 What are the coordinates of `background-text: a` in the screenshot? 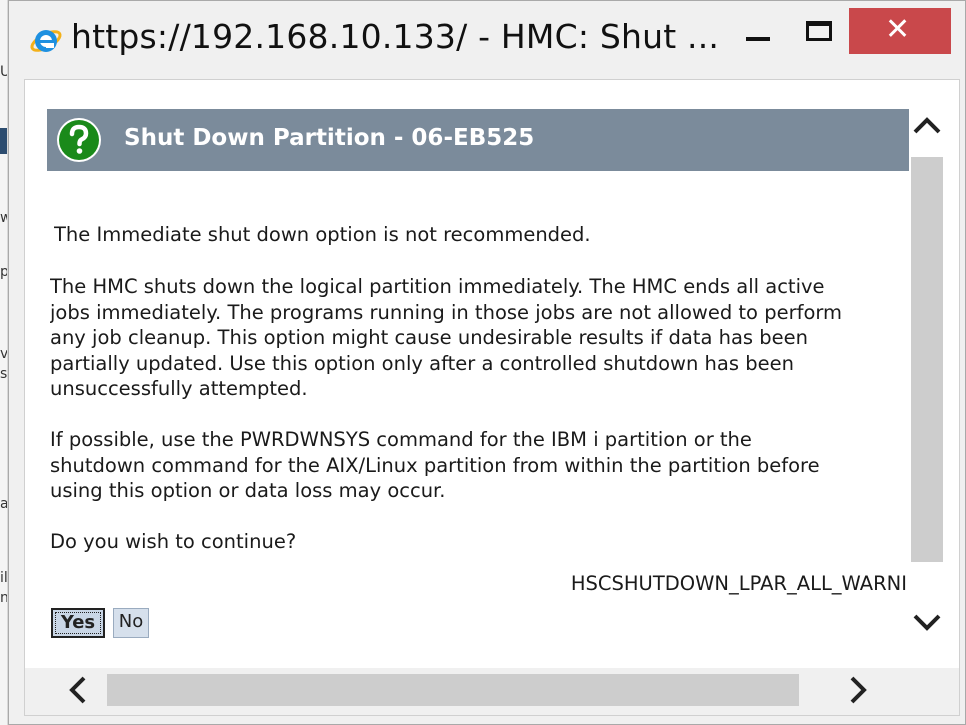 It's located at (4, 504).